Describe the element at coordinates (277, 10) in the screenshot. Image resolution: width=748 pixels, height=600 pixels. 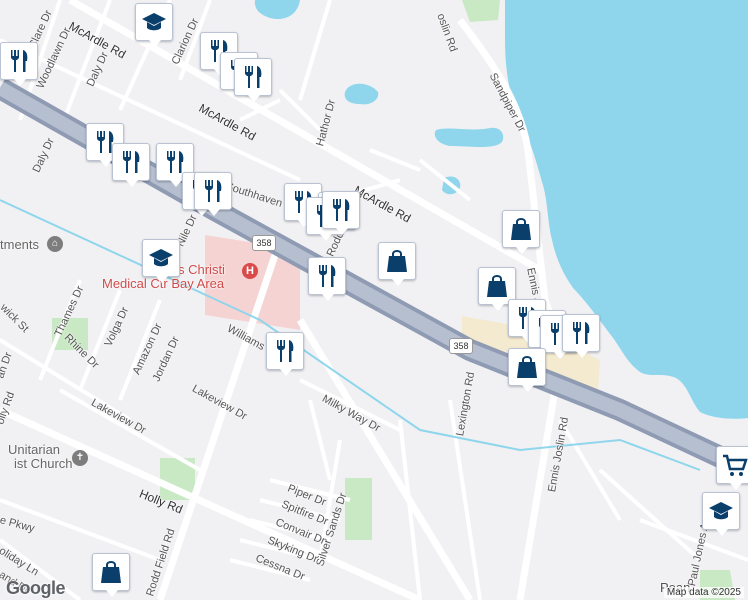
I see `pond-top` at that location.